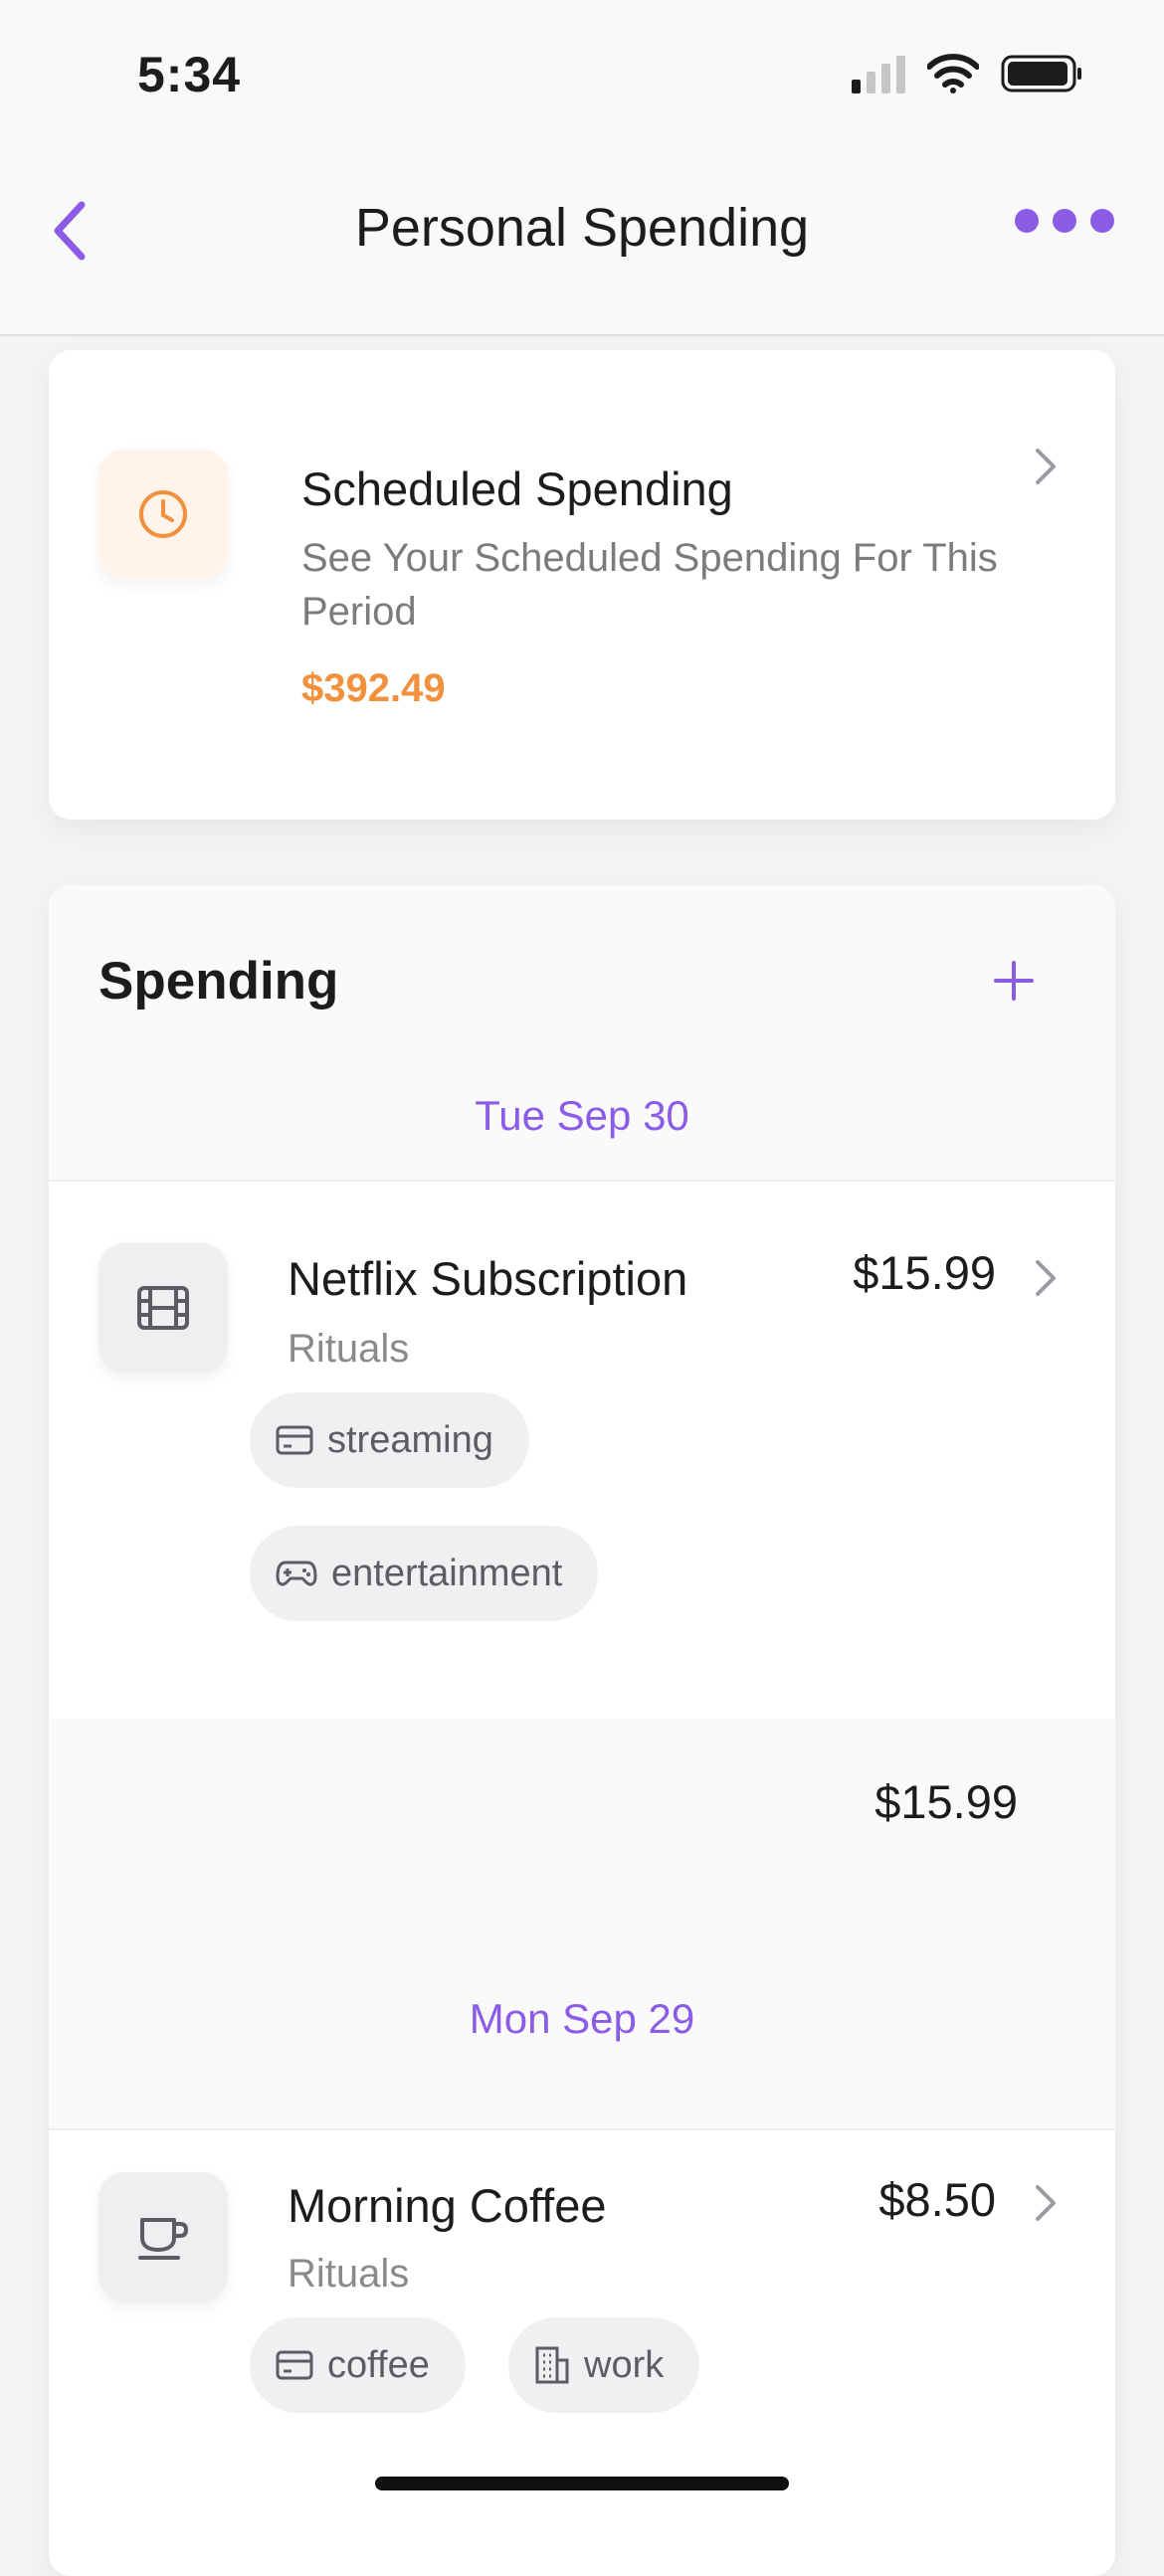  Describe the element at coordinates (189, 74) in the screenshot. I see `status-time: 5:34` at that location.